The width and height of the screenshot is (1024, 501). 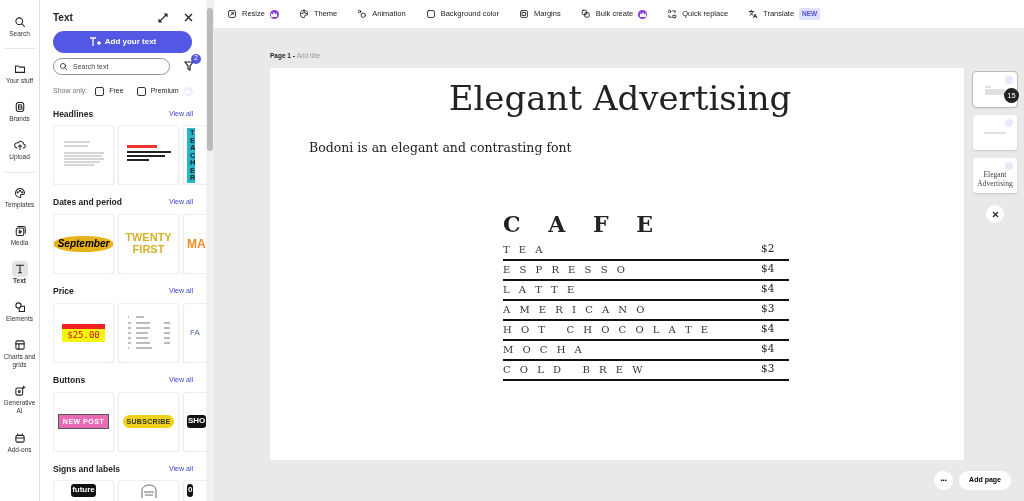 I want to click on replace-icon, so click(x=672, y=14).